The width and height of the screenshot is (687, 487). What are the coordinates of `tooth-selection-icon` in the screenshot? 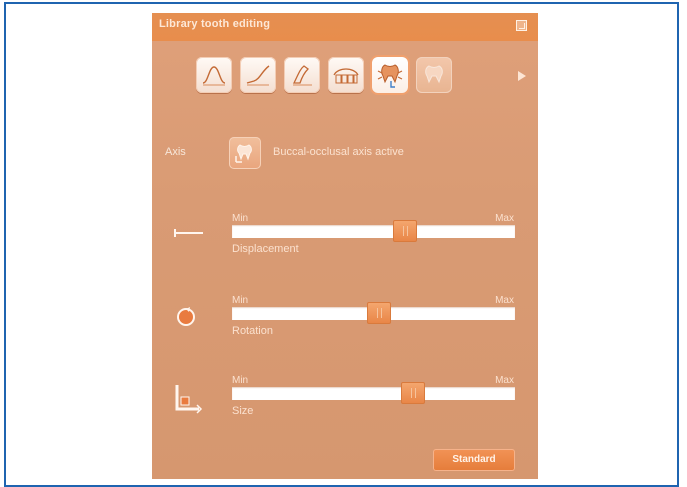 It's located at (390, 76).